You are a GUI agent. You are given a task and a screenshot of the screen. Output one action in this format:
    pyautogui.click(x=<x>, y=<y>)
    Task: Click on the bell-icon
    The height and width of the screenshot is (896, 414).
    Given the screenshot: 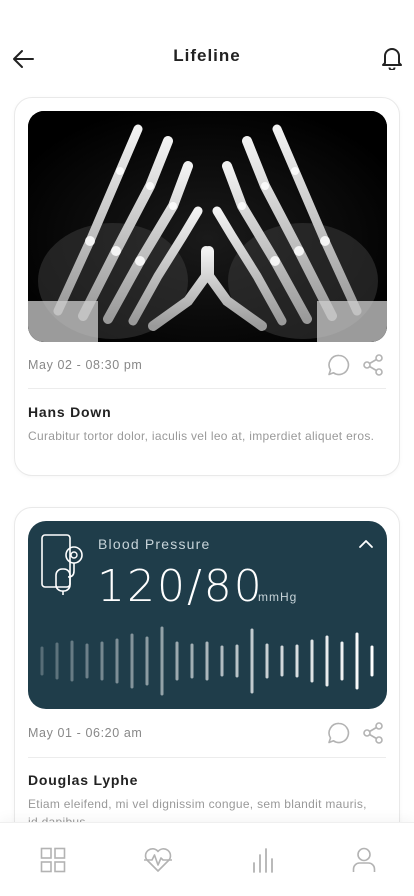 What is the action you would take?
    pyautogui.click(x=392, y=59)
    